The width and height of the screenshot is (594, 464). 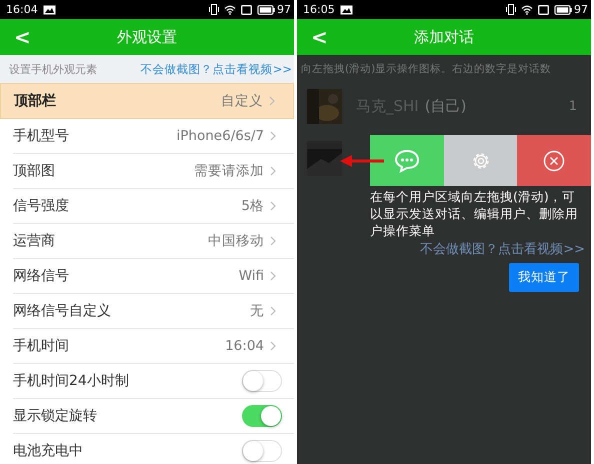 I want to click on row-label: 运营商, so click(x=34, y=241).